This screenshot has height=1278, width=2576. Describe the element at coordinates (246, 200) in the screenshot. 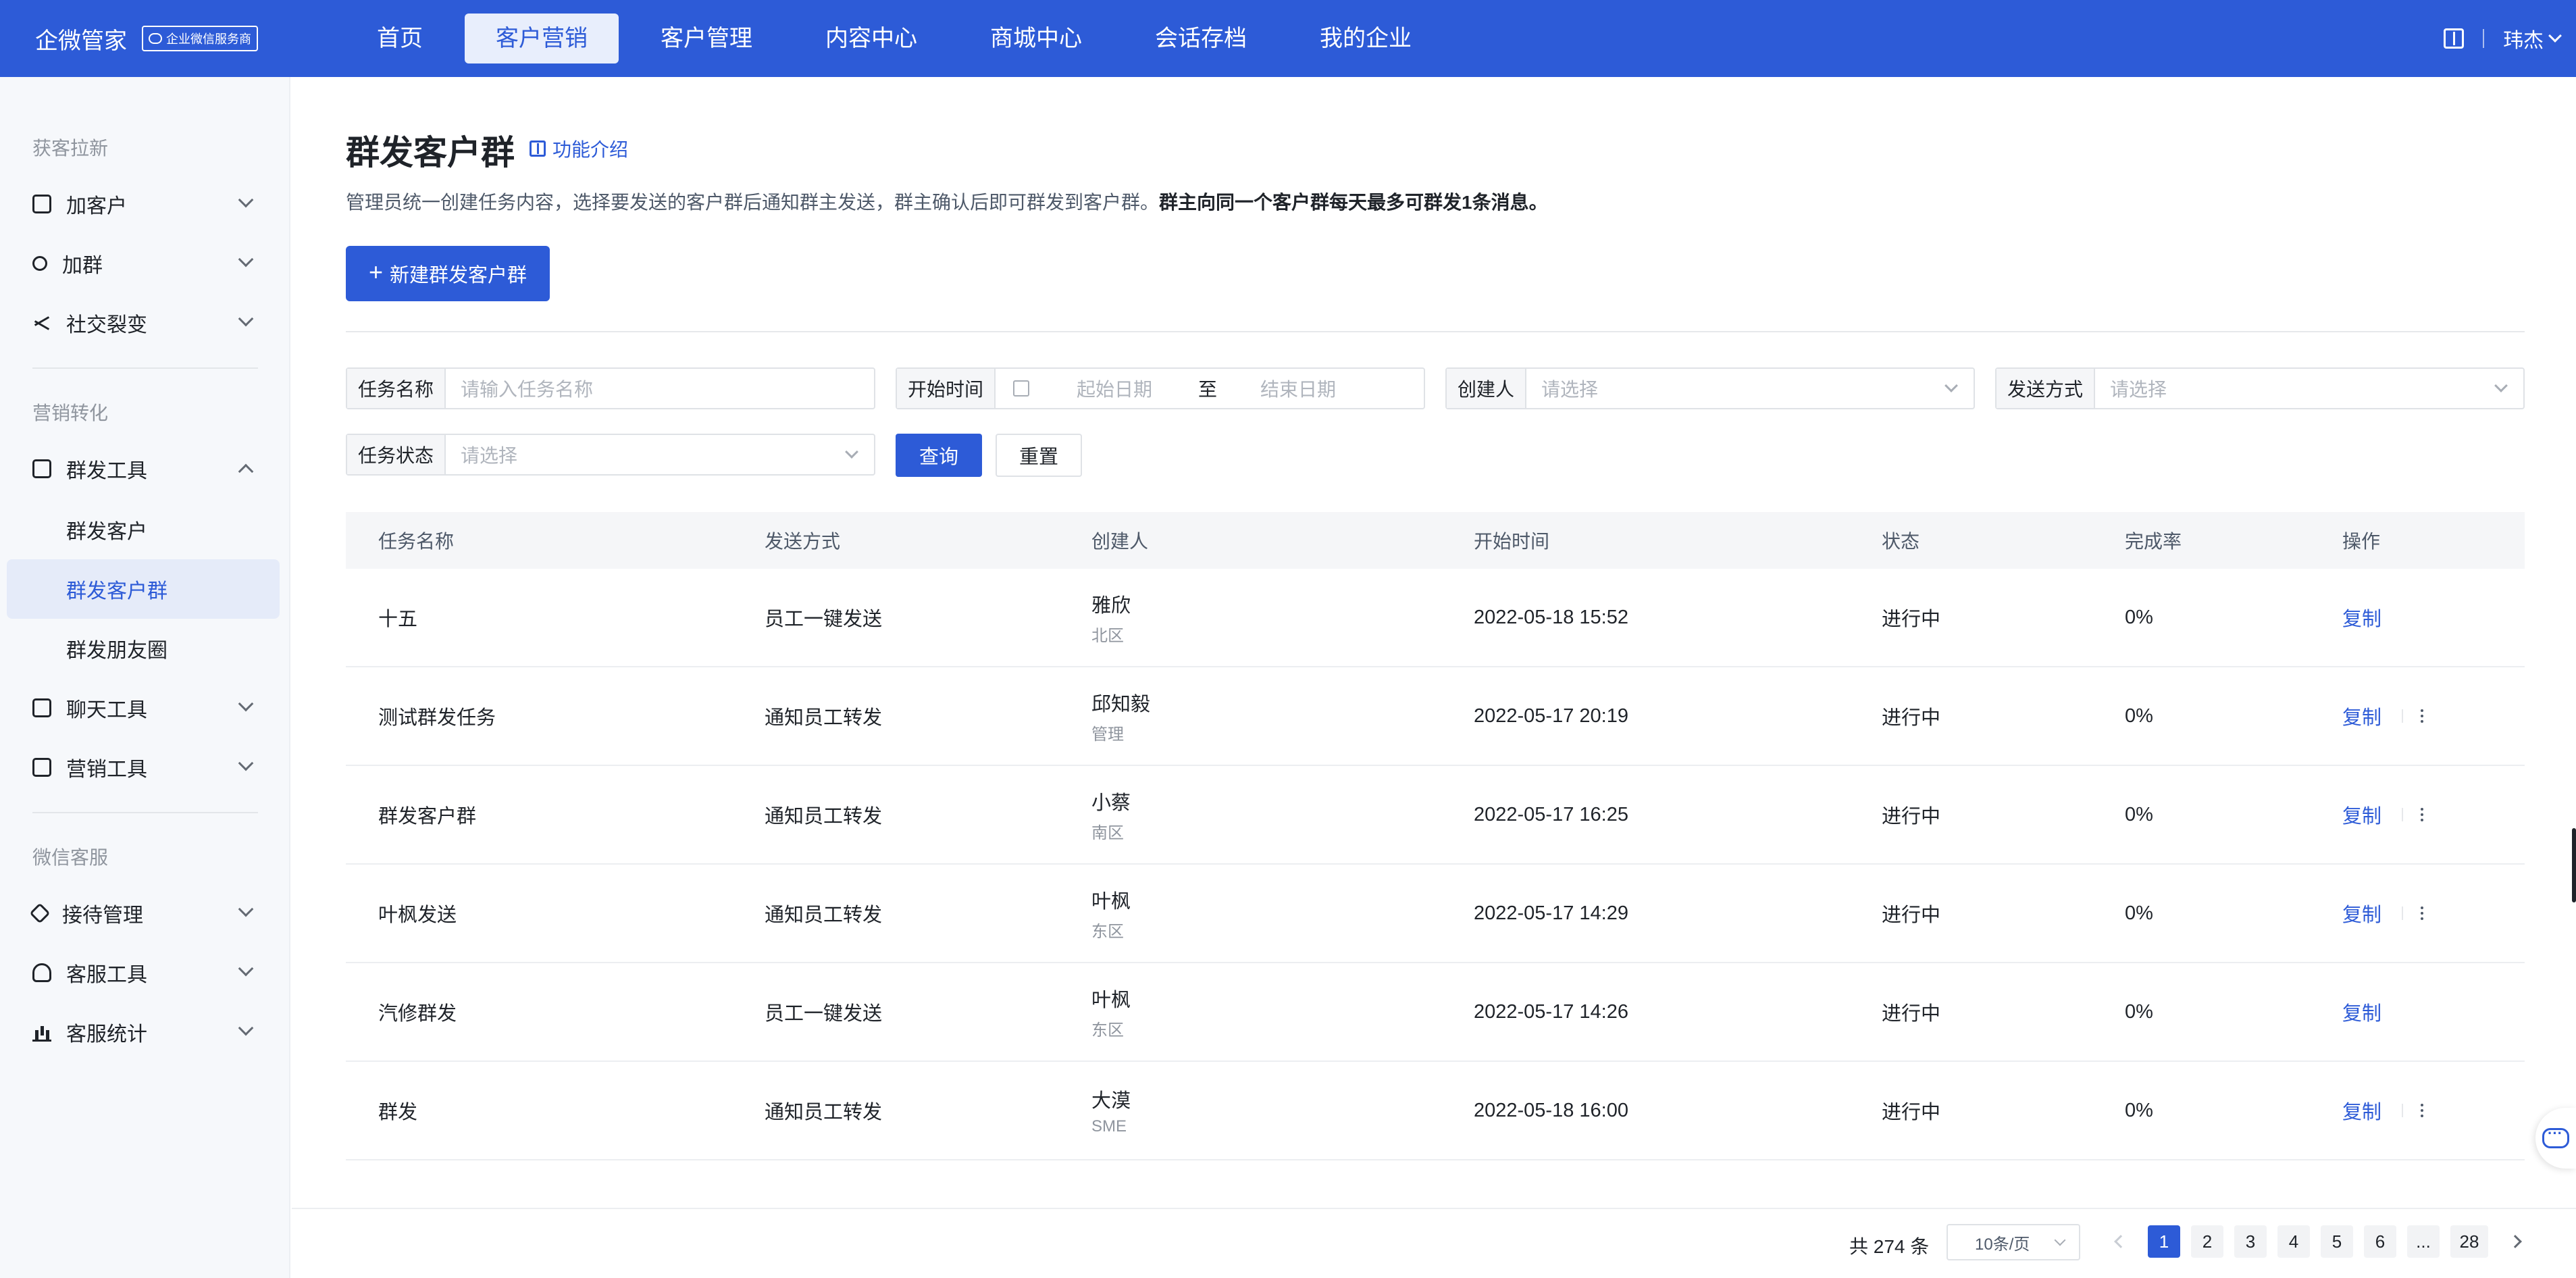

I see `chevron-down-icon` at that location.